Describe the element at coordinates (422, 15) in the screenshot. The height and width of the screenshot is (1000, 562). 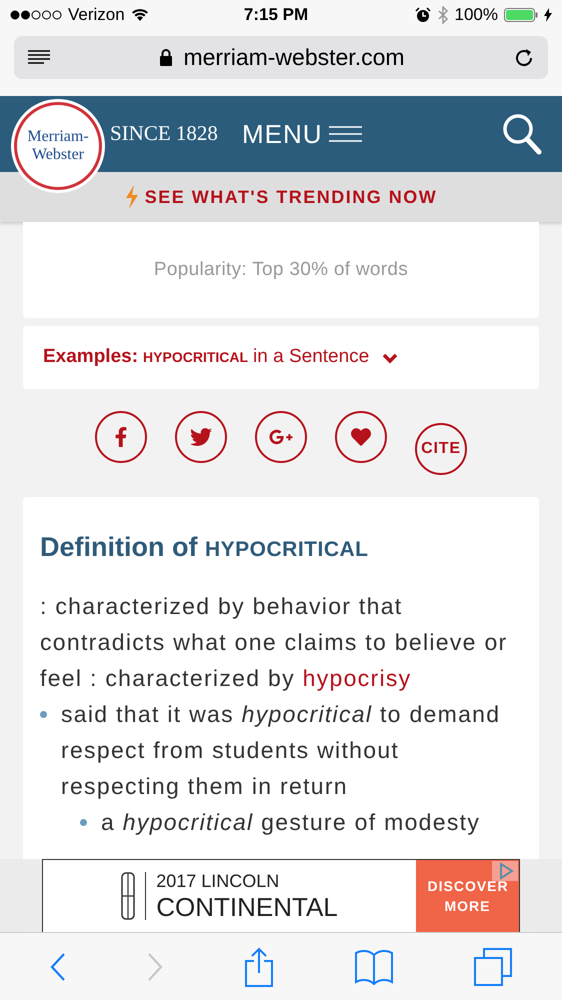
I see `alarm-clock-icon` at that location.